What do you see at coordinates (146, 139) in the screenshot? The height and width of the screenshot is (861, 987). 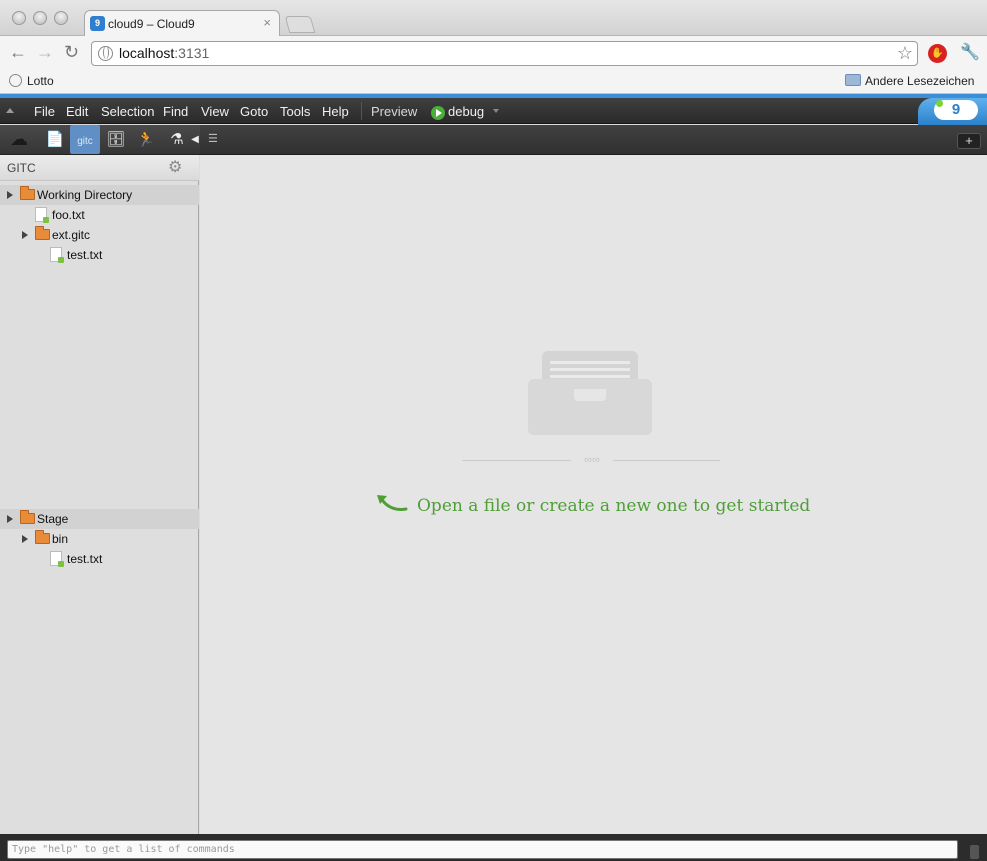 I see `run-panel-icon: 🏃` at bounding box center [146, 139].